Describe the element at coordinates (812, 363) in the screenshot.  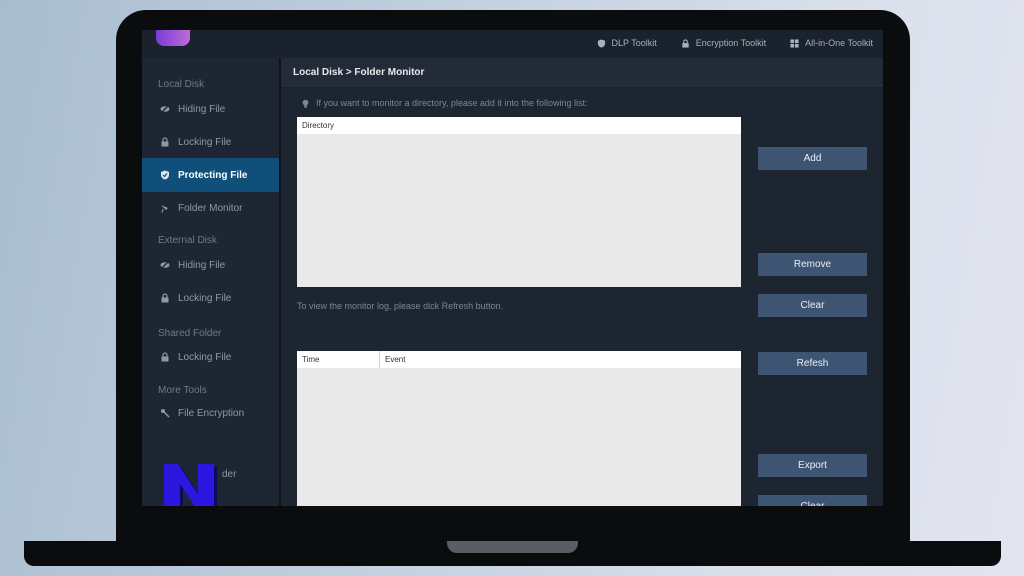
I see `refresh-button: Refesh` at that location.